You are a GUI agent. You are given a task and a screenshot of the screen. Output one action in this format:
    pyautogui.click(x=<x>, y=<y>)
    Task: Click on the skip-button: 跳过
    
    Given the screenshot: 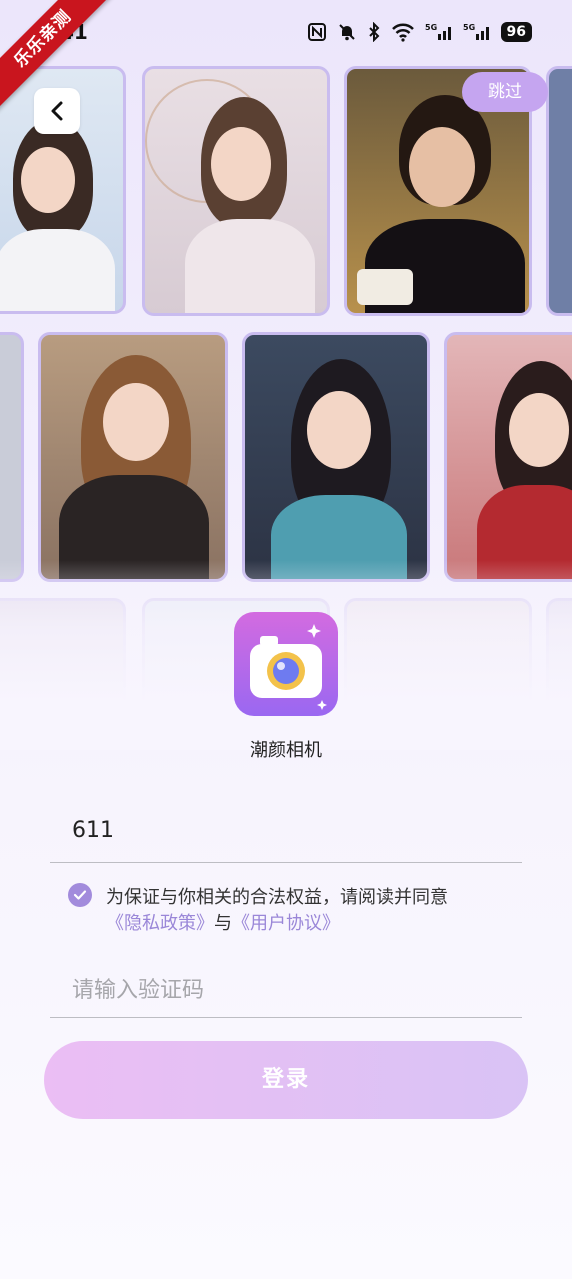 What is the action you would take?
    pyautogui.click(x=505, y=92)
    